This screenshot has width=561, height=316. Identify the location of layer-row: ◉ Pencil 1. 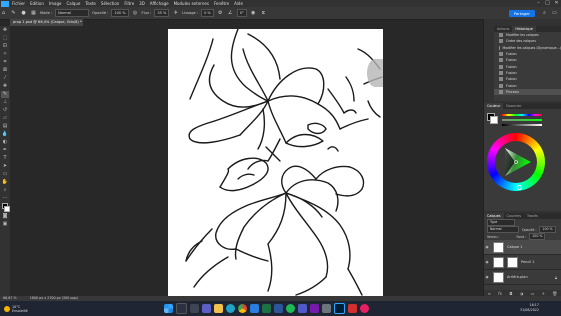
(522, 262).